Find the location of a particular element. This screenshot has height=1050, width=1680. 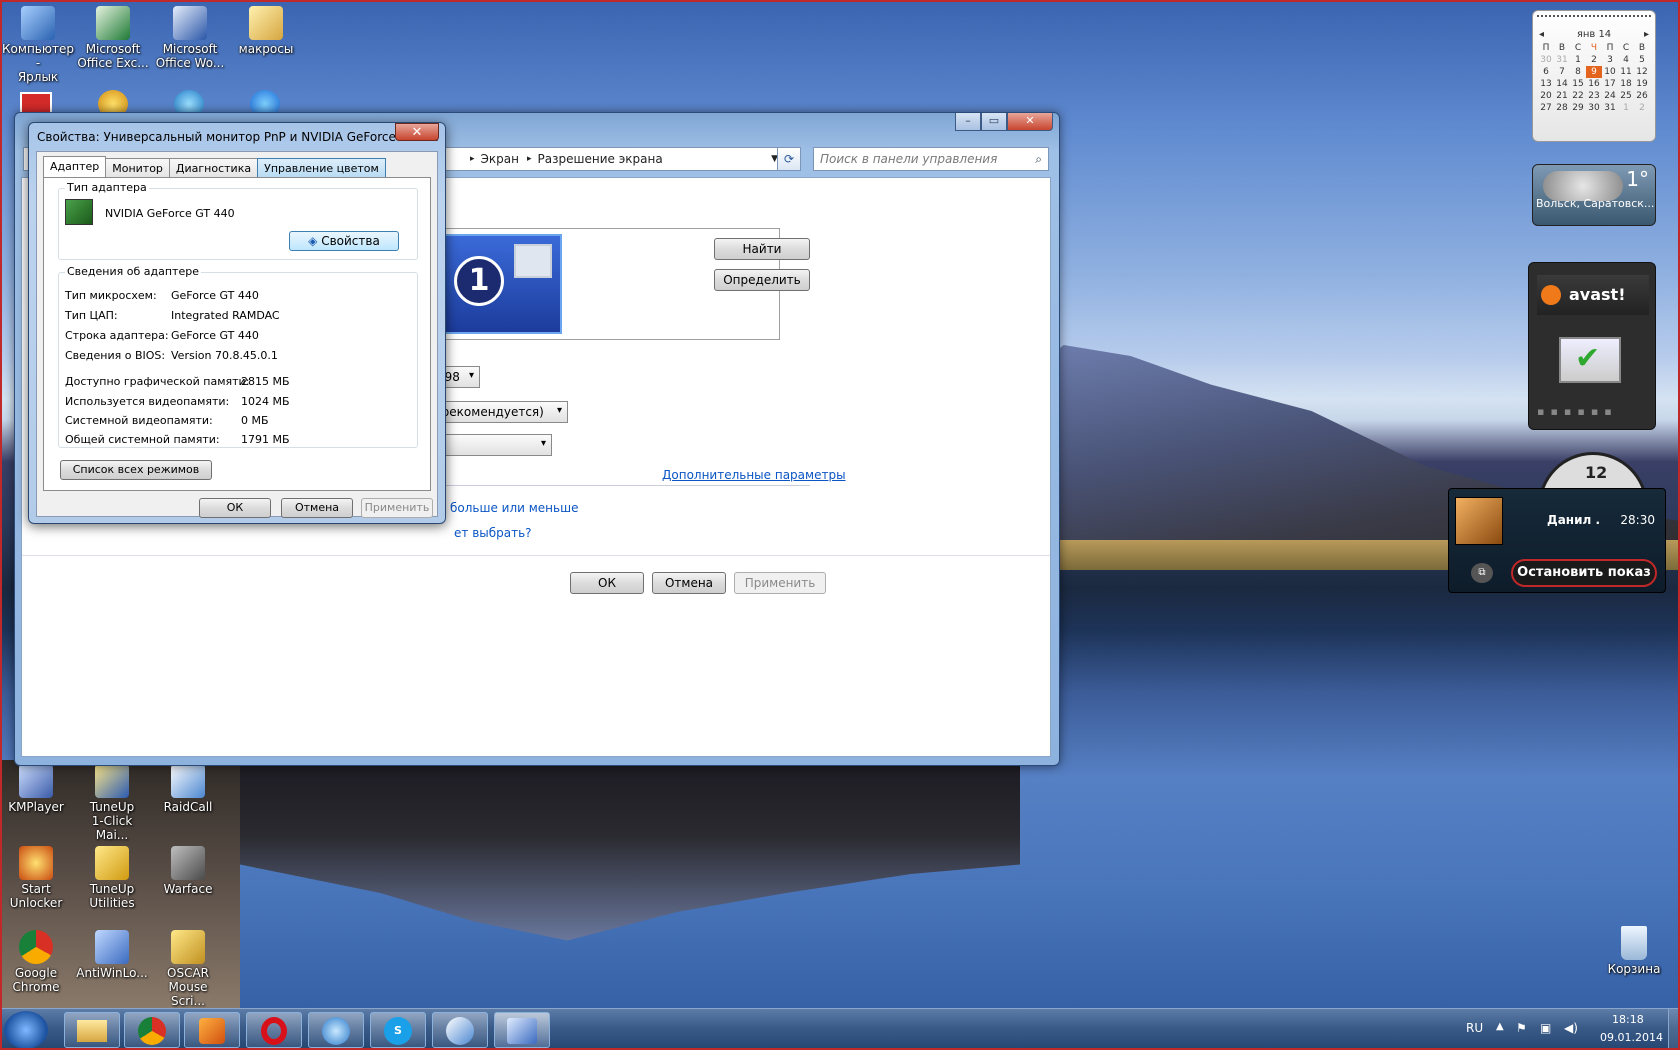

taskbar-media-player is located at coordinates (212, 1030).